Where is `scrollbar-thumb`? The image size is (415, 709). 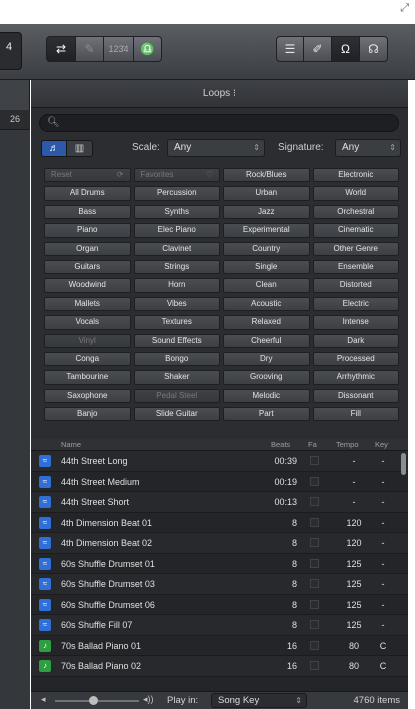
scrollbar-thumb is located at coordinates (403, 464).